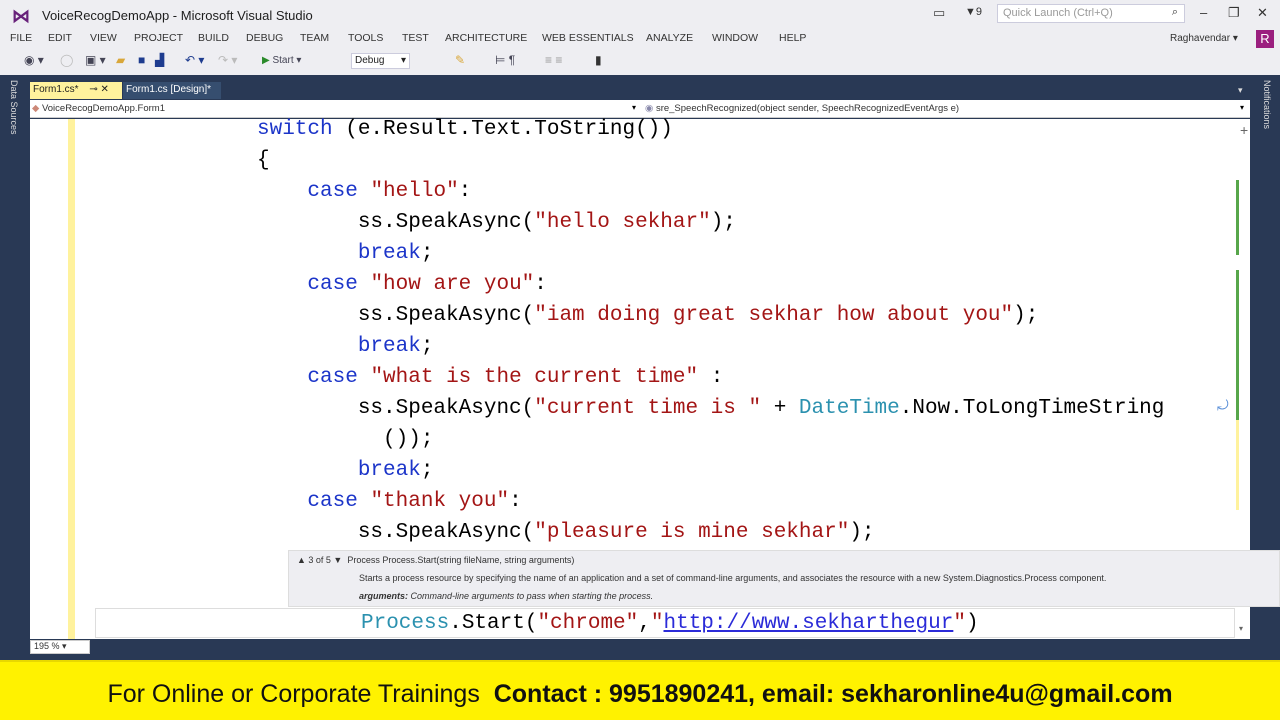 This screenshot has width=1280, height=720. What do you see at coordinates (493, 623) in the screenshot?
I see `code-token: .Start(` at bounding box center [493, 623].